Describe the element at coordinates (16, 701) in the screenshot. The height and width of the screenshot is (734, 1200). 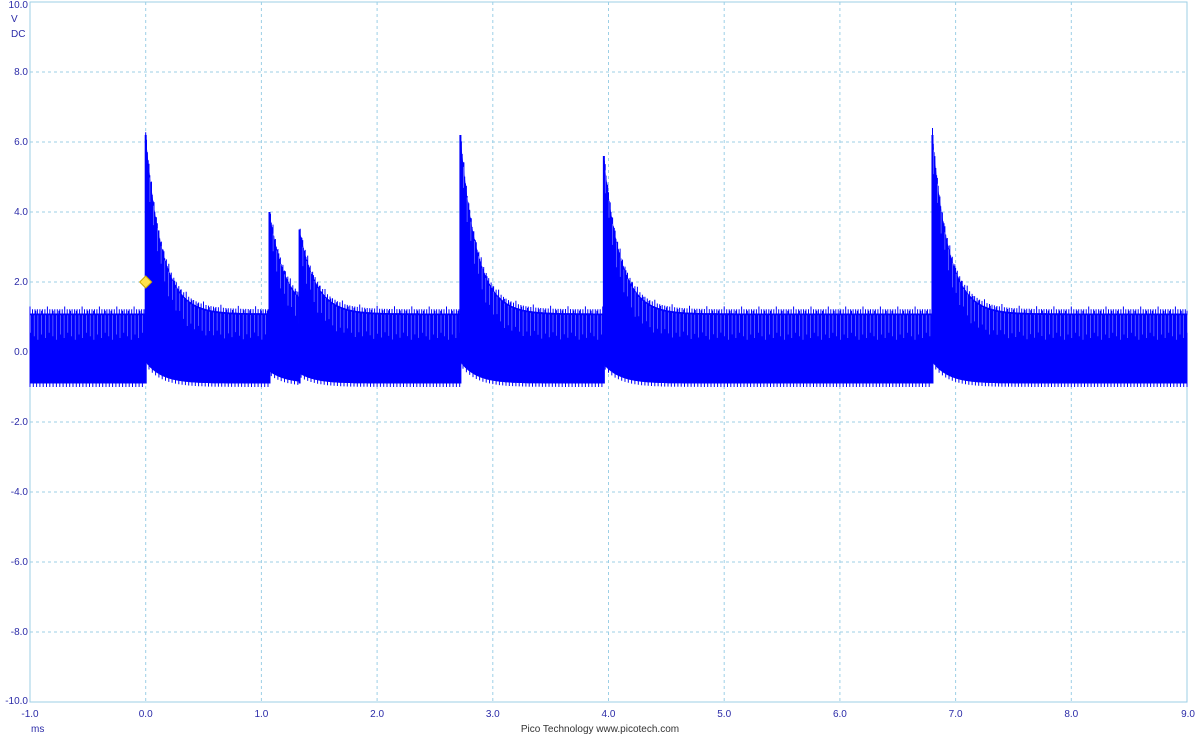
I see `y-tick-label: -10.0` at that location.